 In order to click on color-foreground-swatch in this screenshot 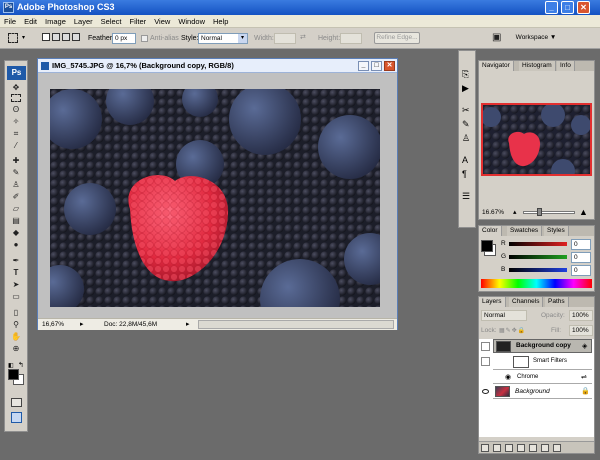, I will do `click(487, 246)`.